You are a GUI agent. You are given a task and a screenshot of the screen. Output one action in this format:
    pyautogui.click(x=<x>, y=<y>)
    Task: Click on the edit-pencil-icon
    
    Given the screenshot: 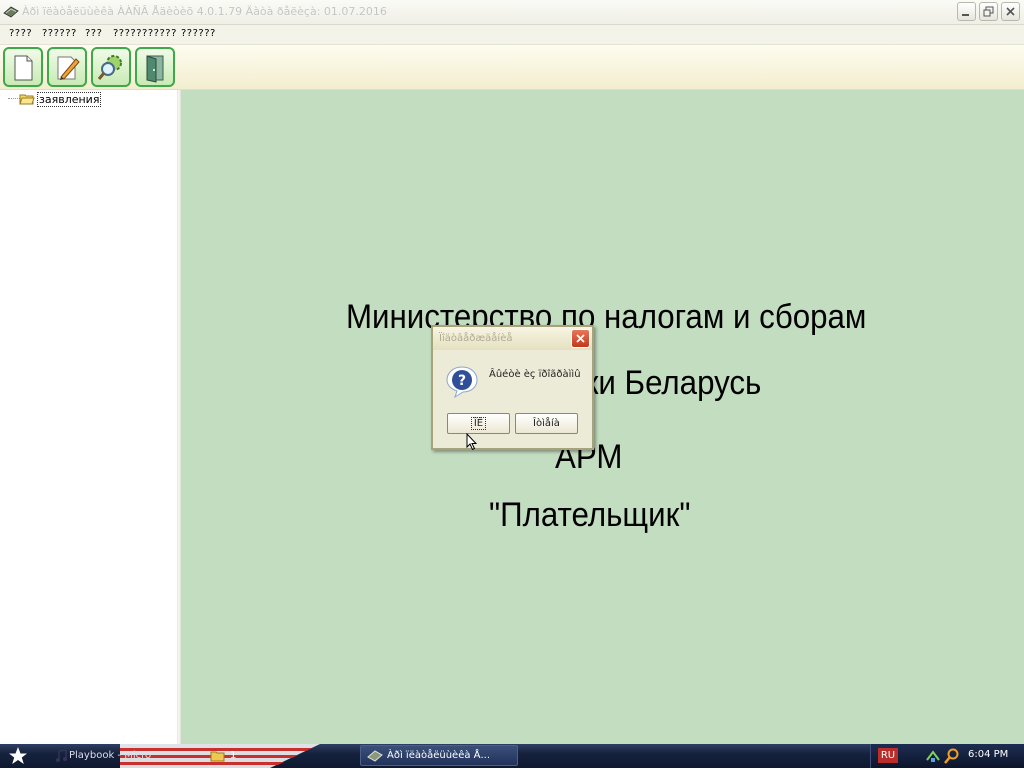 What is the action you would take?
    pyautogui.click(x=68, y=68)
    